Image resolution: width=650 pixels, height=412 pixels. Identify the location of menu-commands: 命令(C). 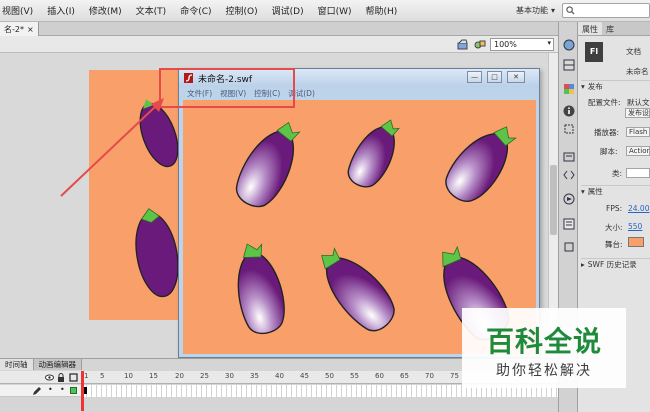
(195, 10).